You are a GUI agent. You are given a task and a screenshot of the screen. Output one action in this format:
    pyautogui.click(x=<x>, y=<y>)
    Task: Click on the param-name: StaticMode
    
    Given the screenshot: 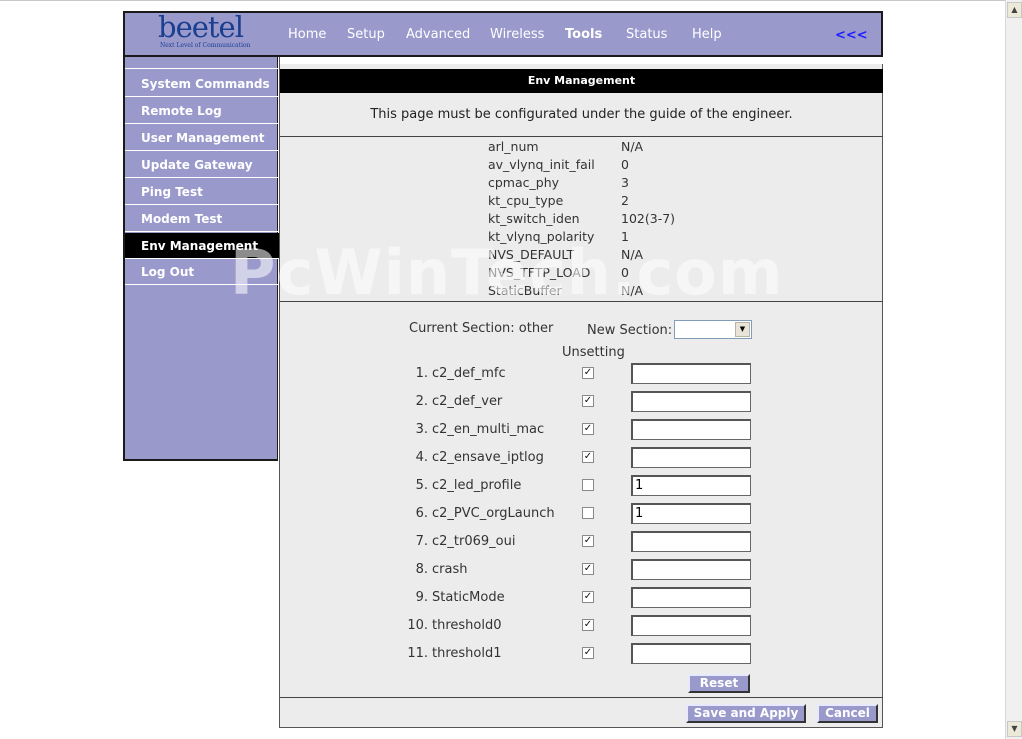 What is the action you would take?
    pyautogui.click(x=468, y=597)
    